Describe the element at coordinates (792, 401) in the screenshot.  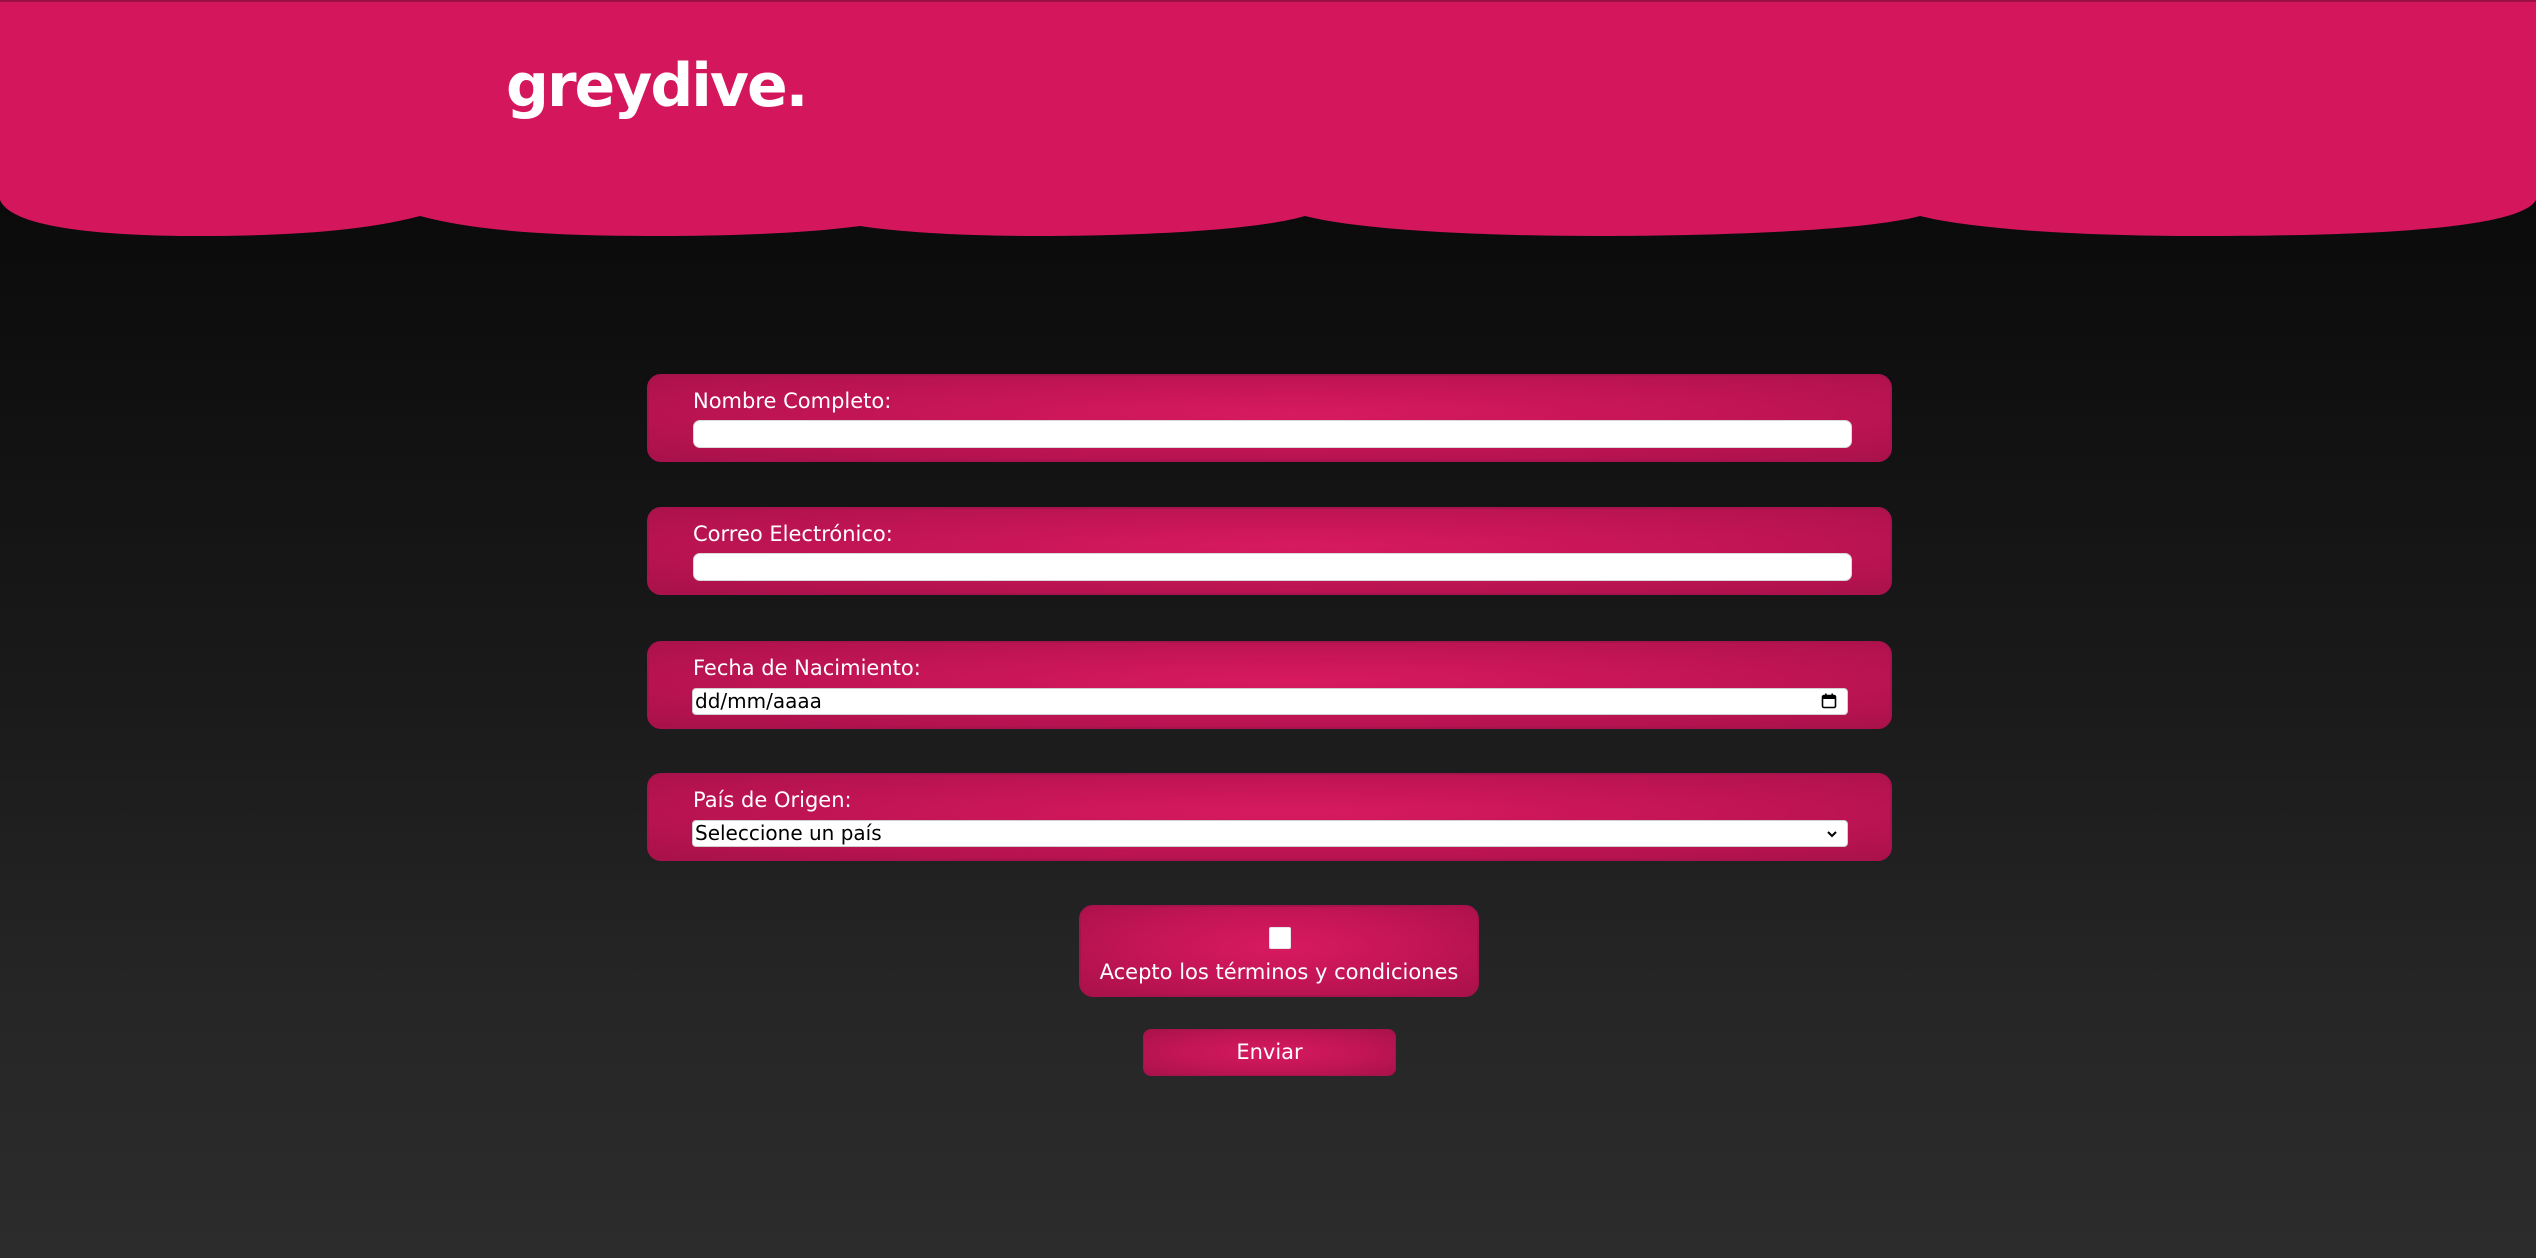
I see `full-name-label: Nombre Completo:` at that location.